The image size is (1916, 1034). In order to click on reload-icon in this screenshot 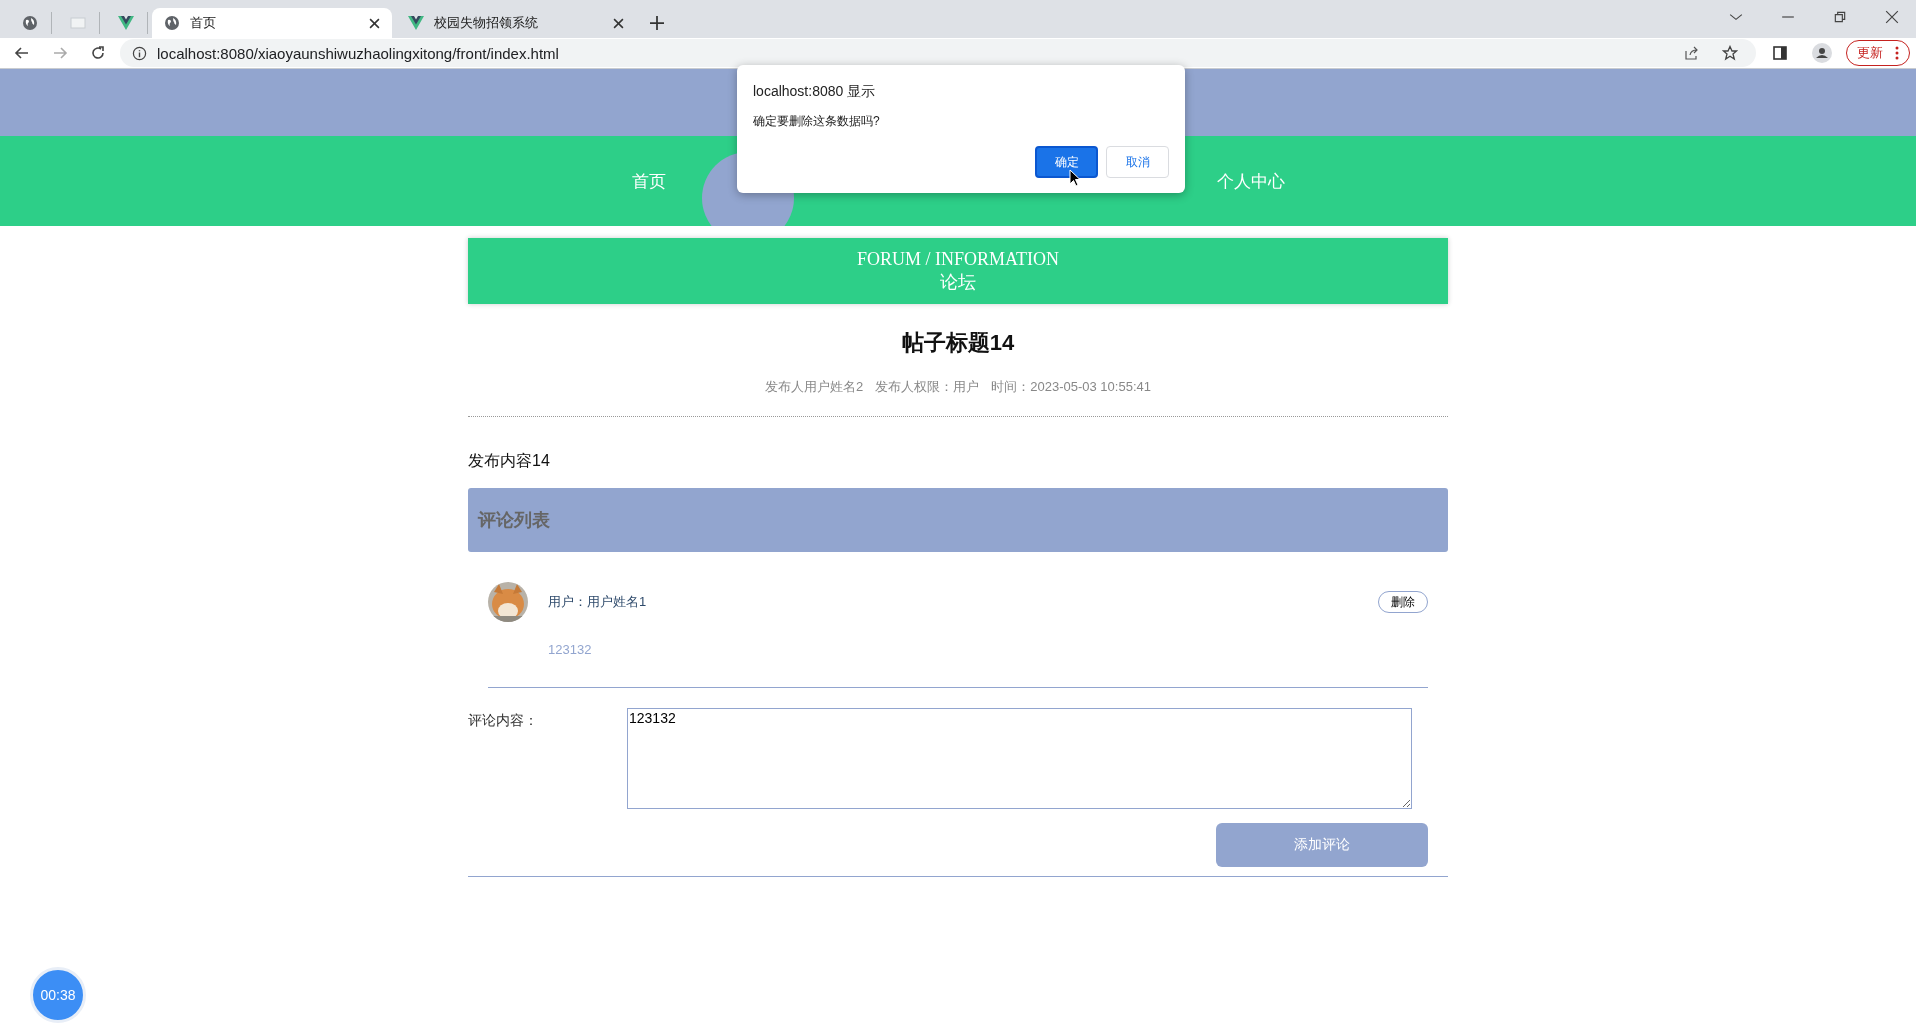, I will do `click(98, 53)`.